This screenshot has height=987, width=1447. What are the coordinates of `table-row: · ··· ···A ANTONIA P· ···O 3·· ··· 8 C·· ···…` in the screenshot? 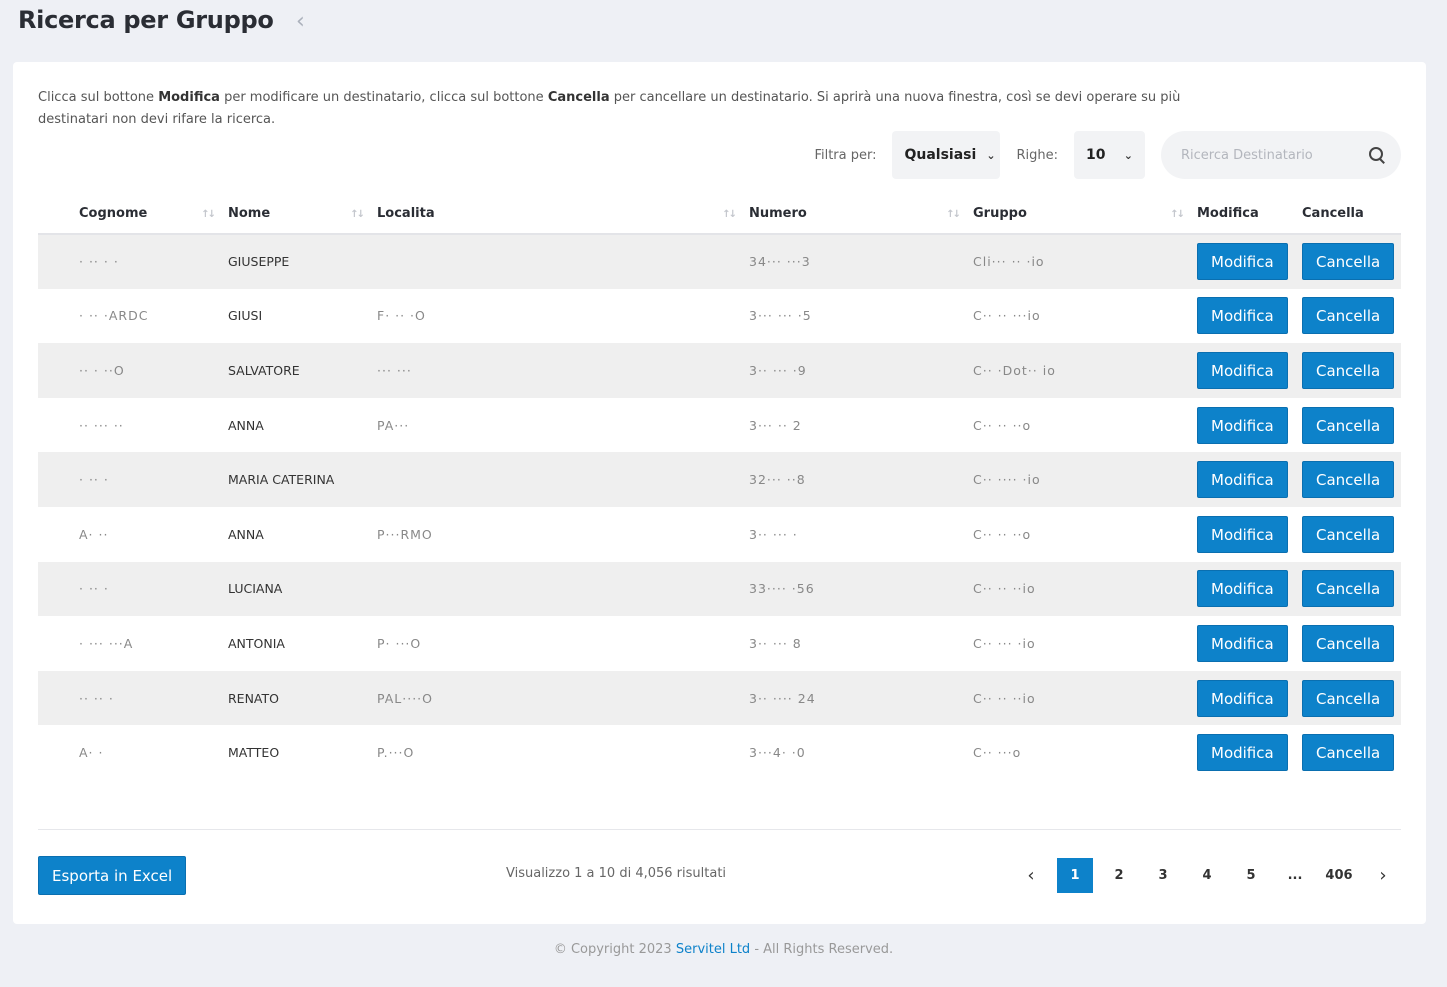 It's located at (719, 643).